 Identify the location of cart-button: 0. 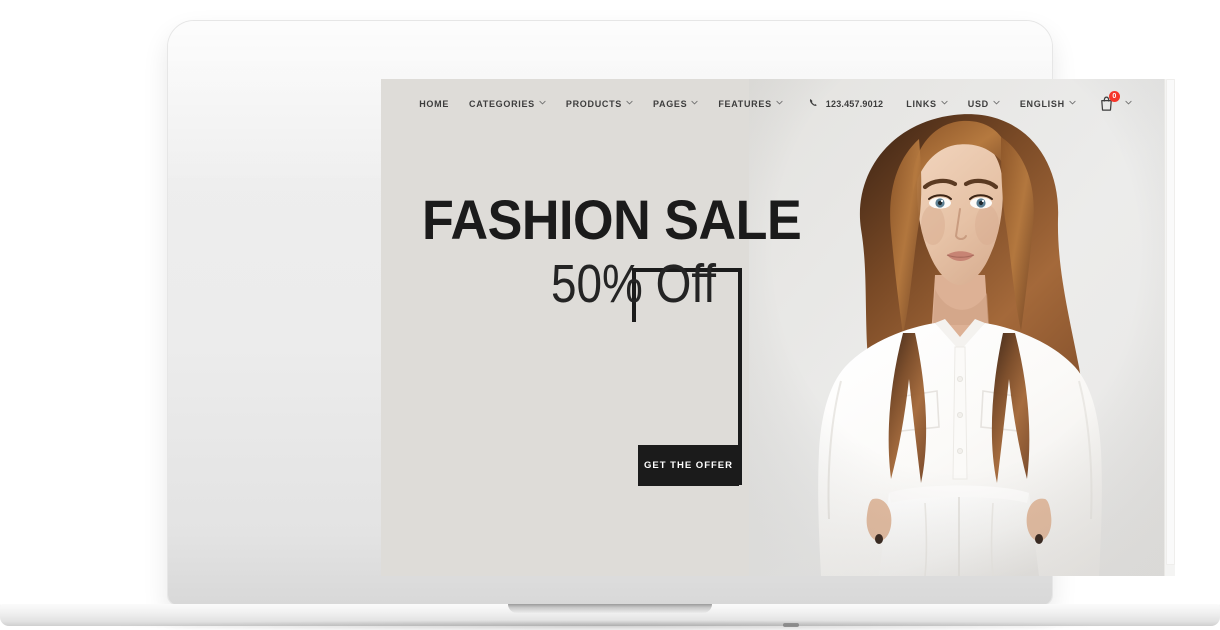
(1111, 101).